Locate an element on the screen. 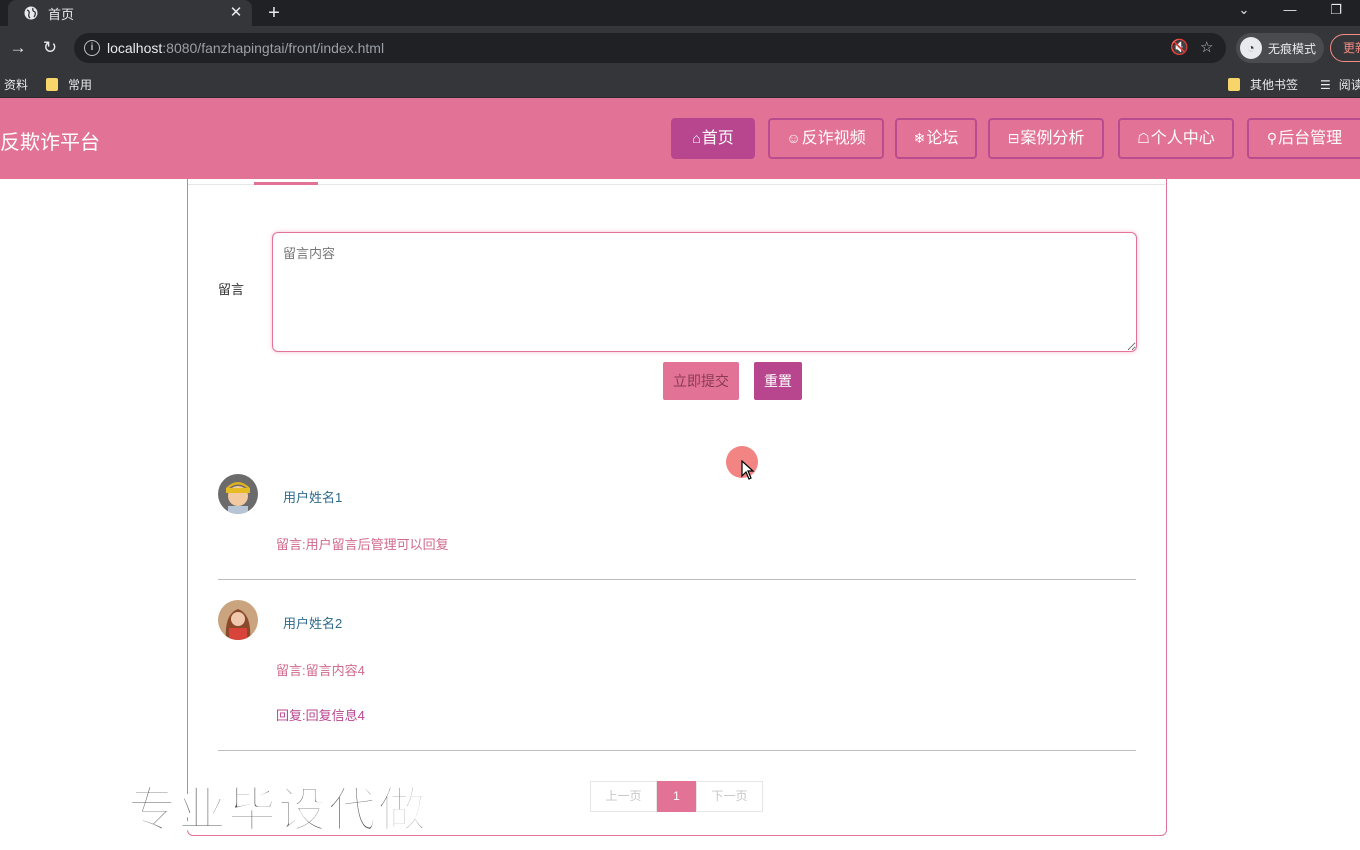  message-content: 留言:留言内容4 is located at coordinates (320, 670).